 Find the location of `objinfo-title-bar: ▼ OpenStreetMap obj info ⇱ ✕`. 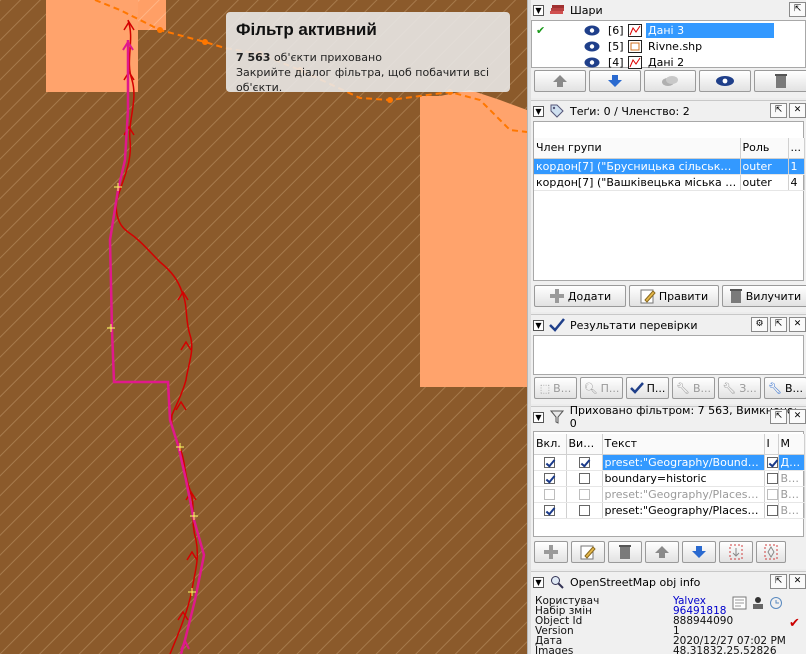

objinfo-title-bar: ▼ OpenStreetMap obj info ⇱ ✕ is located at coordinates (668, 582).